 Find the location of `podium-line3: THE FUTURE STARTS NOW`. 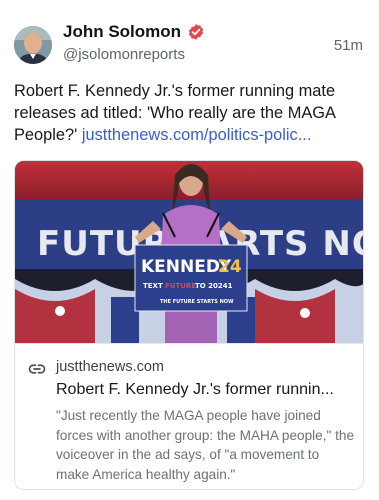

podium-line3: THE FUTURE STARTS NOW is located at coordinates (197, 302).